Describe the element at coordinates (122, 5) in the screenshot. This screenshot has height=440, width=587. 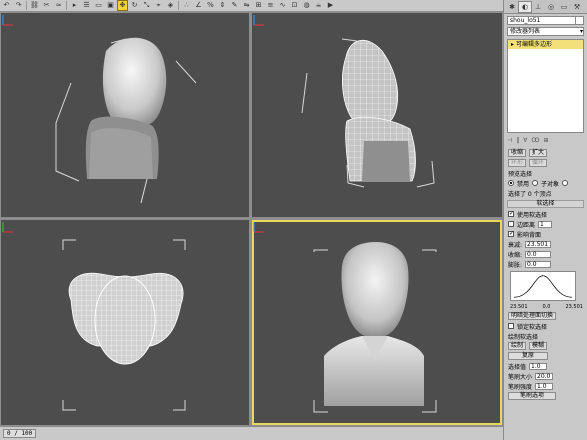
I see `move-icon: ✥` at that location.